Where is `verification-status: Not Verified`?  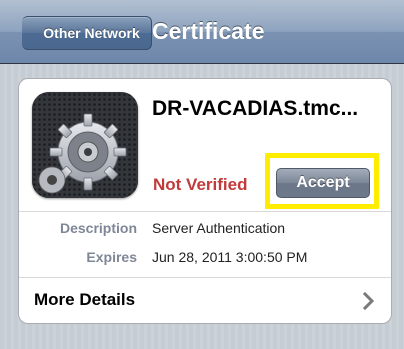
verification-status: Not Verified is located at coordinates (200, 184).